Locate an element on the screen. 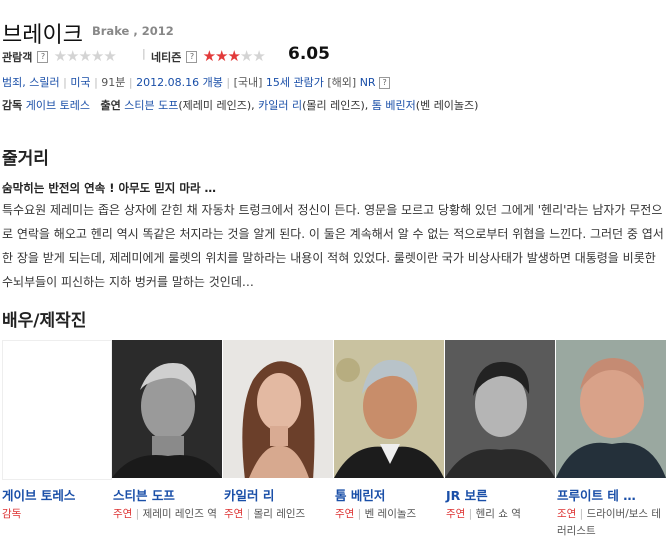 The image size is (668, 554). person-name-link: 카일러 리 is located at coordinates (249, 494).